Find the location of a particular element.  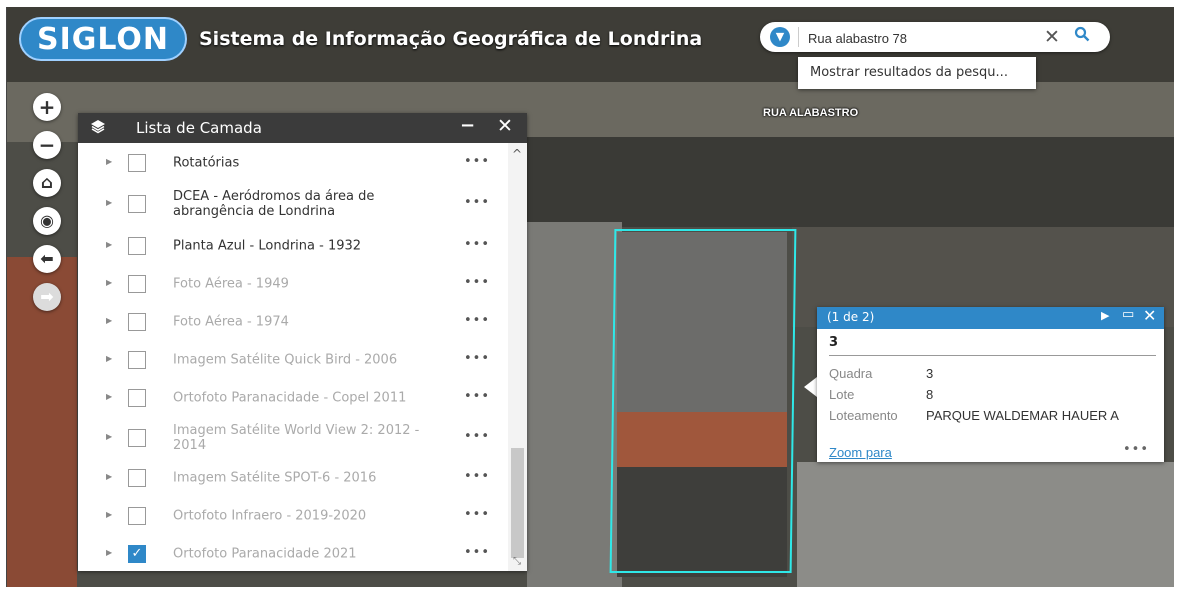

field-value: 8 is located at coordinates (930, 394).